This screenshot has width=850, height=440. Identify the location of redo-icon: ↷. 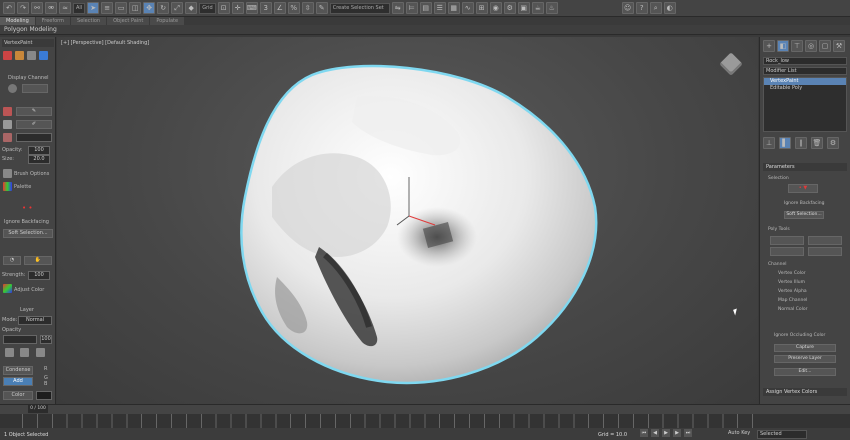
(23, 8).